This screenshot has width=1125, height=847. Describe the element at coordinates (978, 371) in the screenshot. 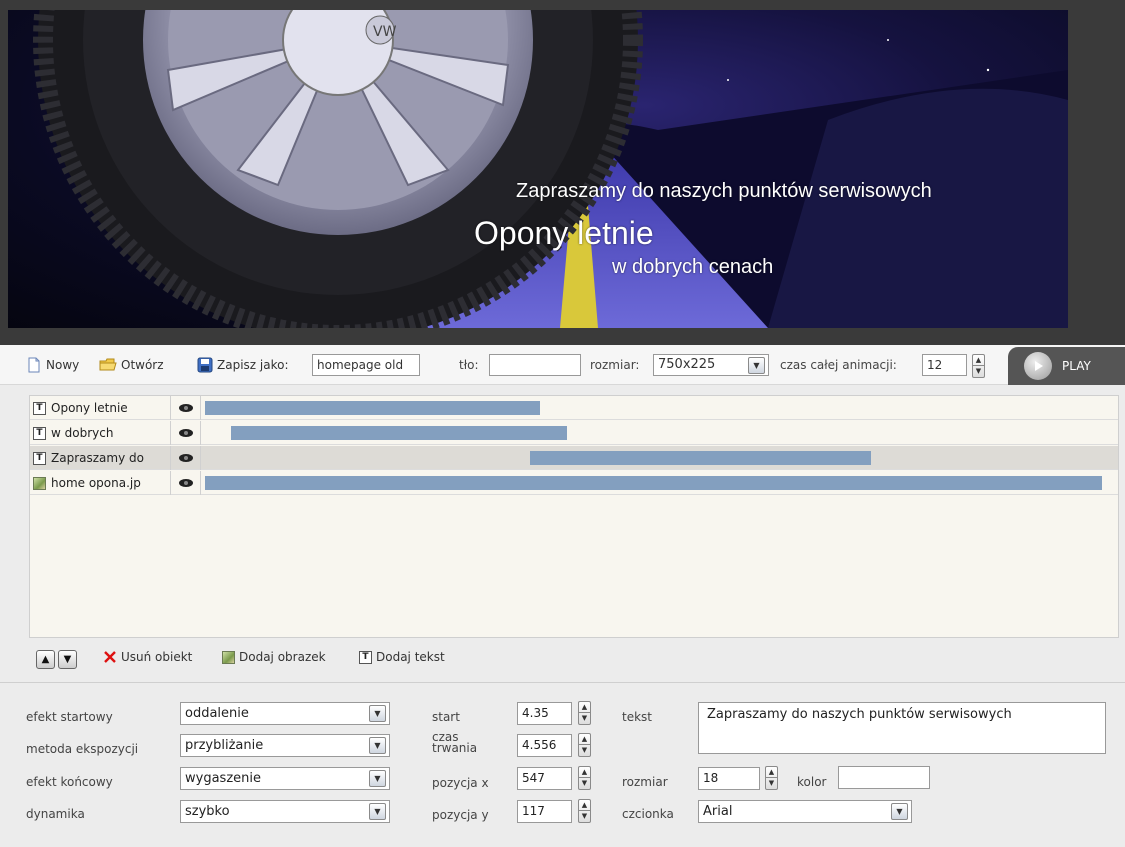

I see `stepper-down-icon: ▼` at that location.